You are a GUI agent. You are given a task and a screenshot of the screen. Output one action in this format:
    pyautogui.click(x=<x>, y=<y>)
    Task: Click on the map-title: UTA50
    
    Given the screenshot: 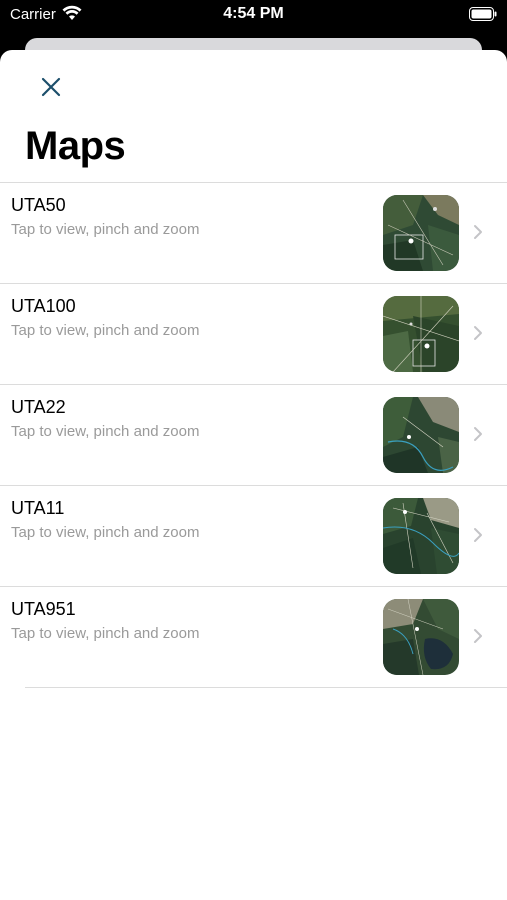 What is the action you would take?
    pyautogui.click(x=38, y=205)
    